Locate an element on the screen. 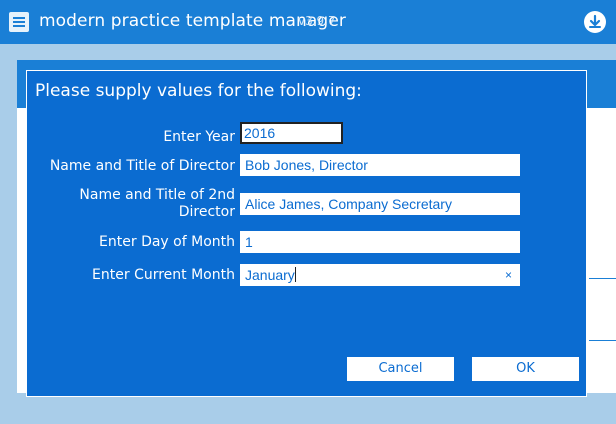 The height and width of the screenshot is (424, 616). director-input-value: Bob Jones, Director is located at coordinates (306, 165).